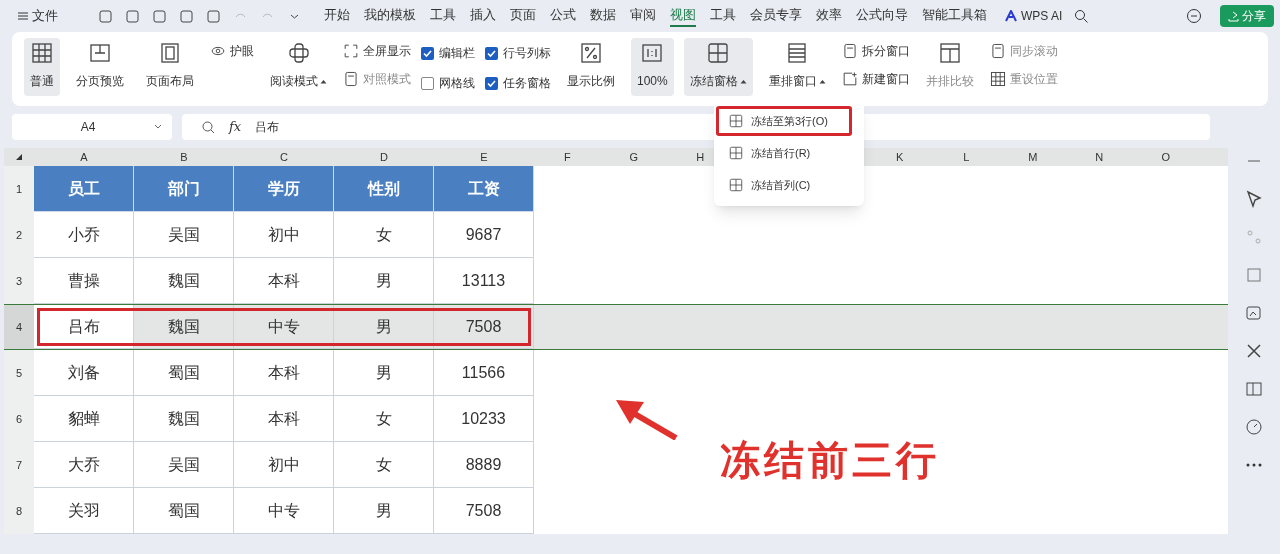  Describe the element at coordinates (484, 157) in the screenshot. I see `column-header: E` at that location.